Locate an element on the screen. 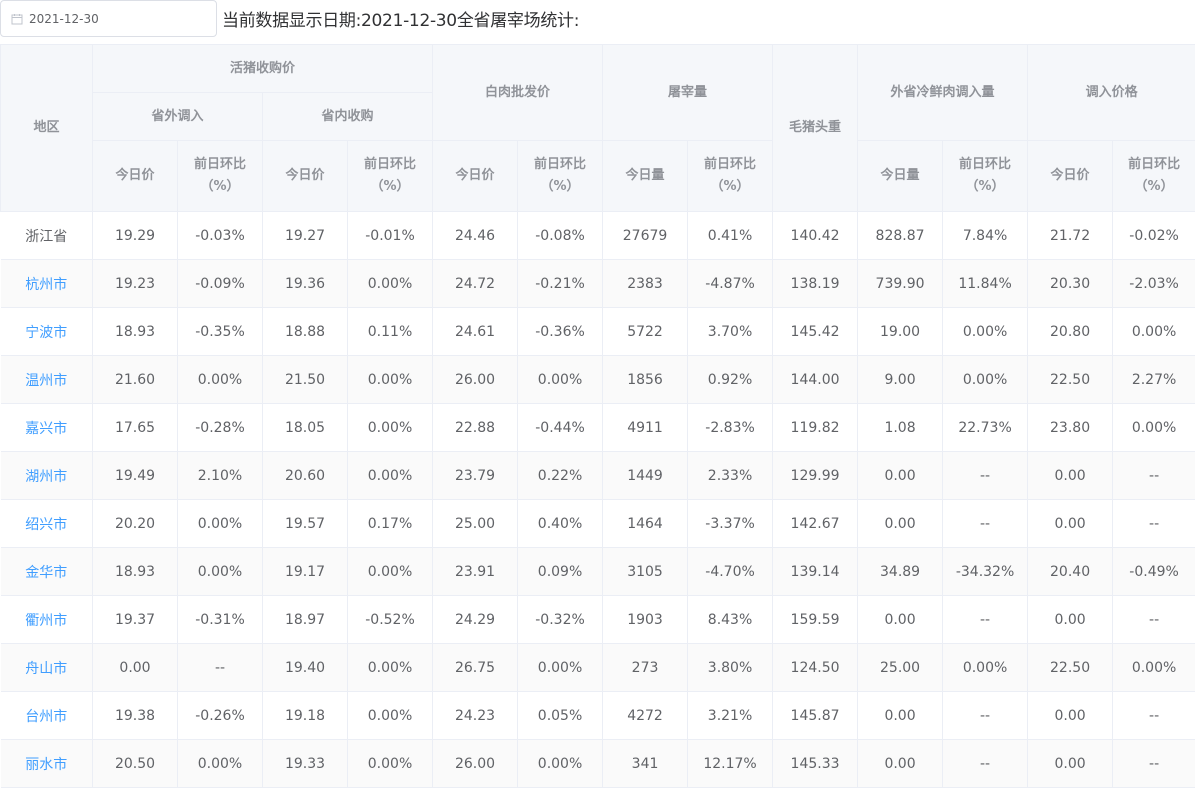 The image size is (1195, 788). table-cell: 19.23 is located at coordinates (135, 284).